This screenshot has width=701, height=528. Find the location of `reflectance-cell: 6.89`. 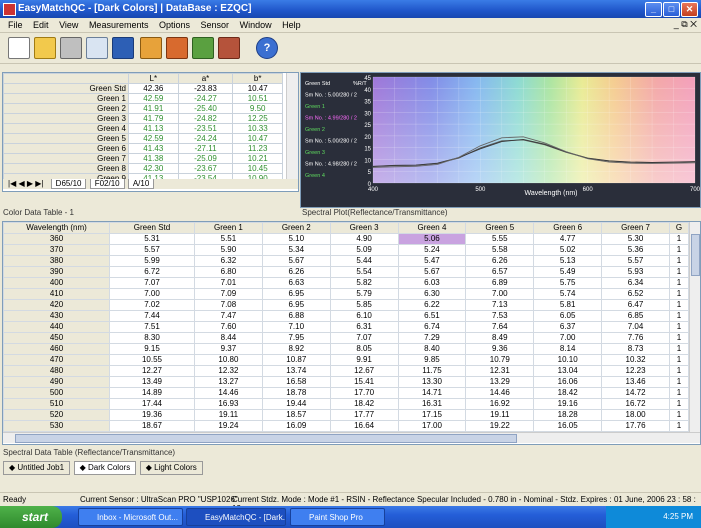

reflectance-cell: 6.89 is located at coordinates (500, 283).